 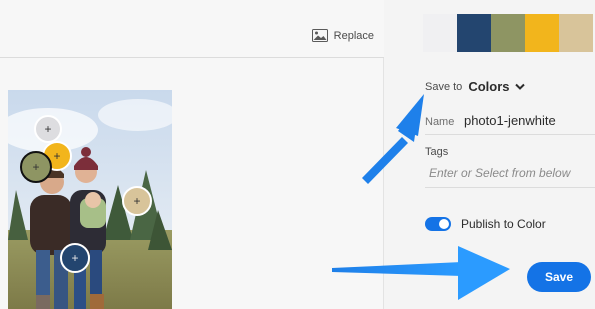 What do you see at coordinates (520, 87) in the screenshot?
I see `chevron-down-icon` at bounding box center [520, 87].